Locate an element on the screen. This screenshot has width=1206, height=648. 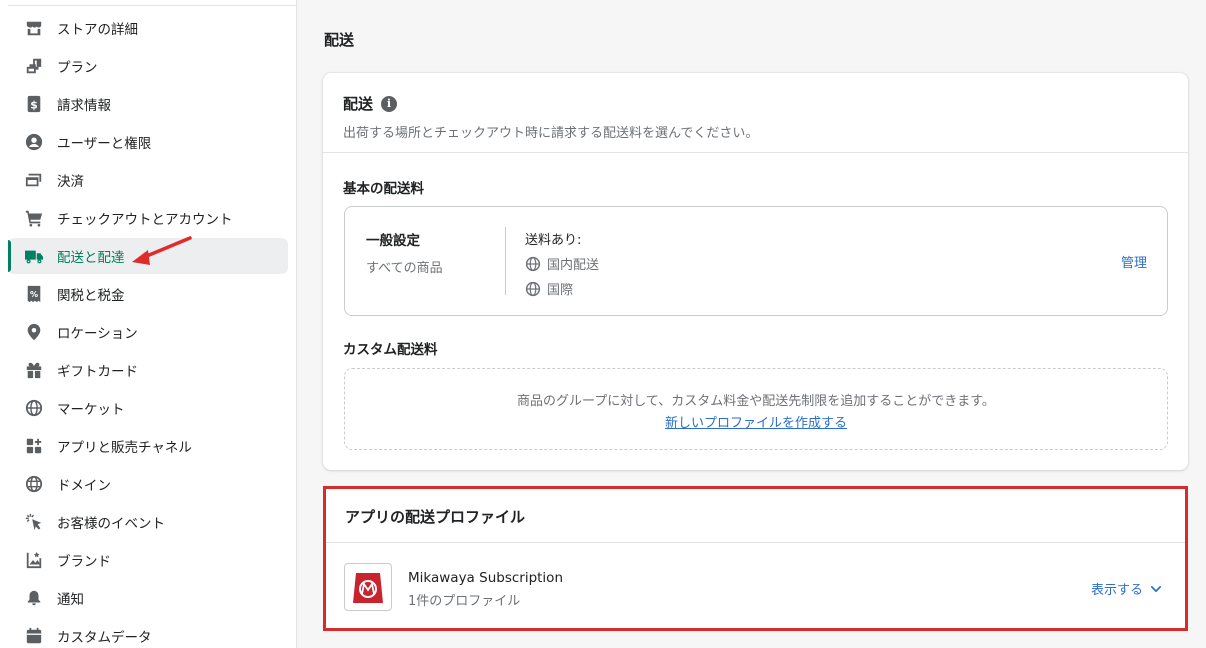
sidebar-item-label: カスタムデータ is located at coordinates (104, 638).